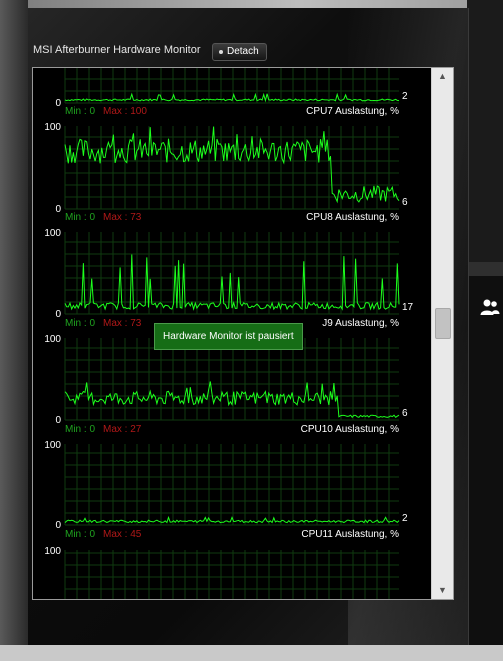 Image resolution: width=503 pixels, height=661 pixels. I want to click on scrollbar-thumb, so click(443, 323).